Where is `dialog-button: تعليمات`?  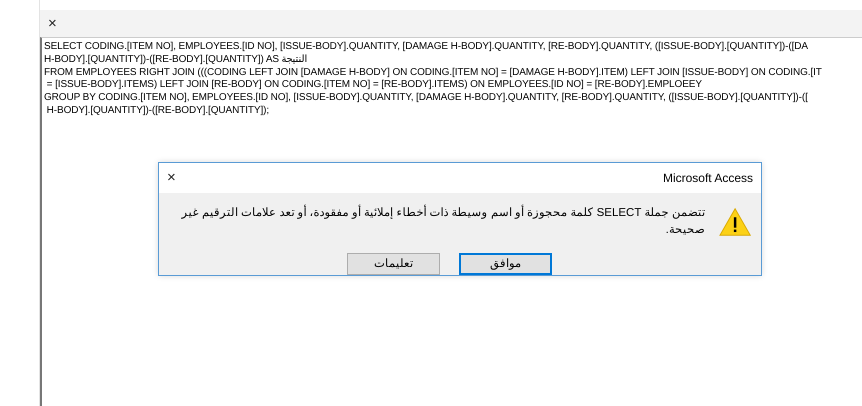
dialog-button: تعليمات is located at coordinates (393, 264).